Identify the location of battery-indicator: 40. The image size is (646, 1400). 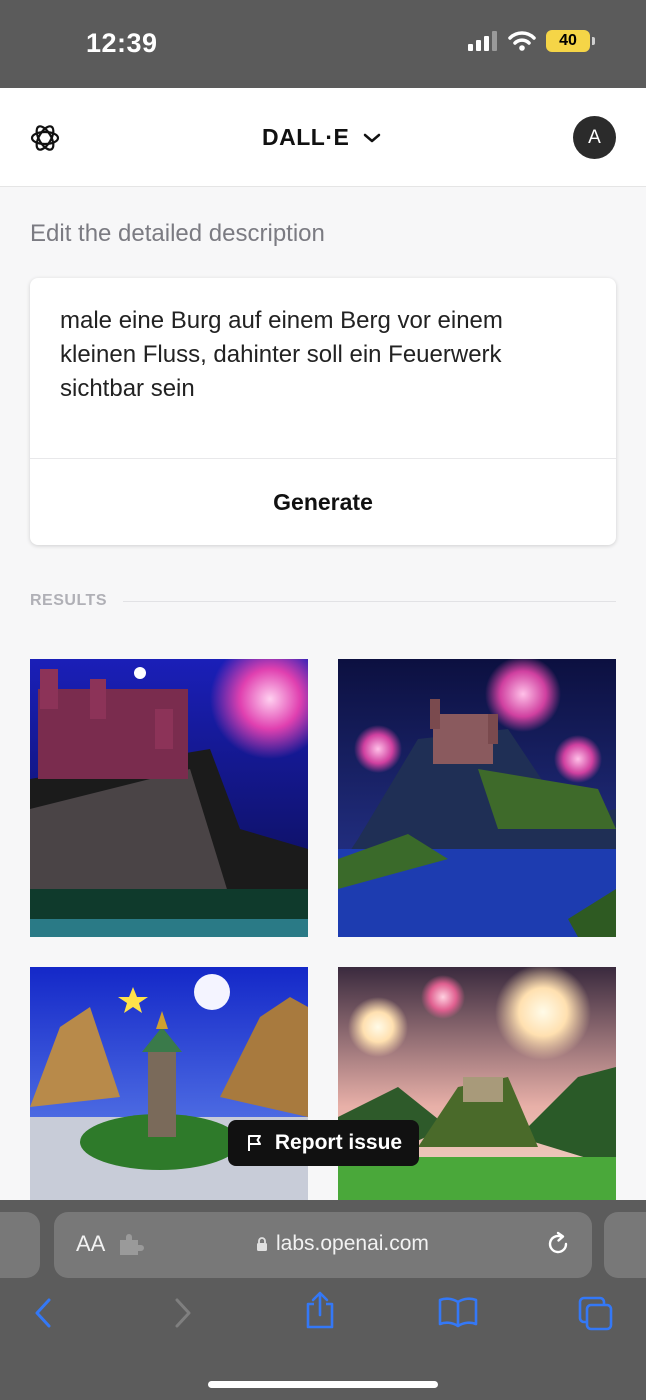
(570, 41).